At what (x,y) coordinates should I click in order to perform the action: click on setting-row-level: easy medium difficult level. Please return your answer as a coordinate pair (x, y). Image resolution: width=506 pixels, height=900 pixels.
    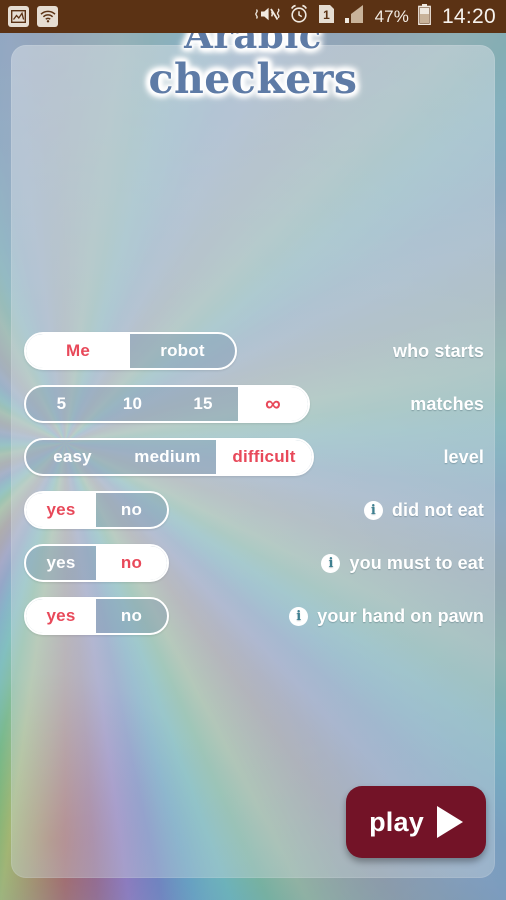
    Looking at the image, I should click on (253, 457).